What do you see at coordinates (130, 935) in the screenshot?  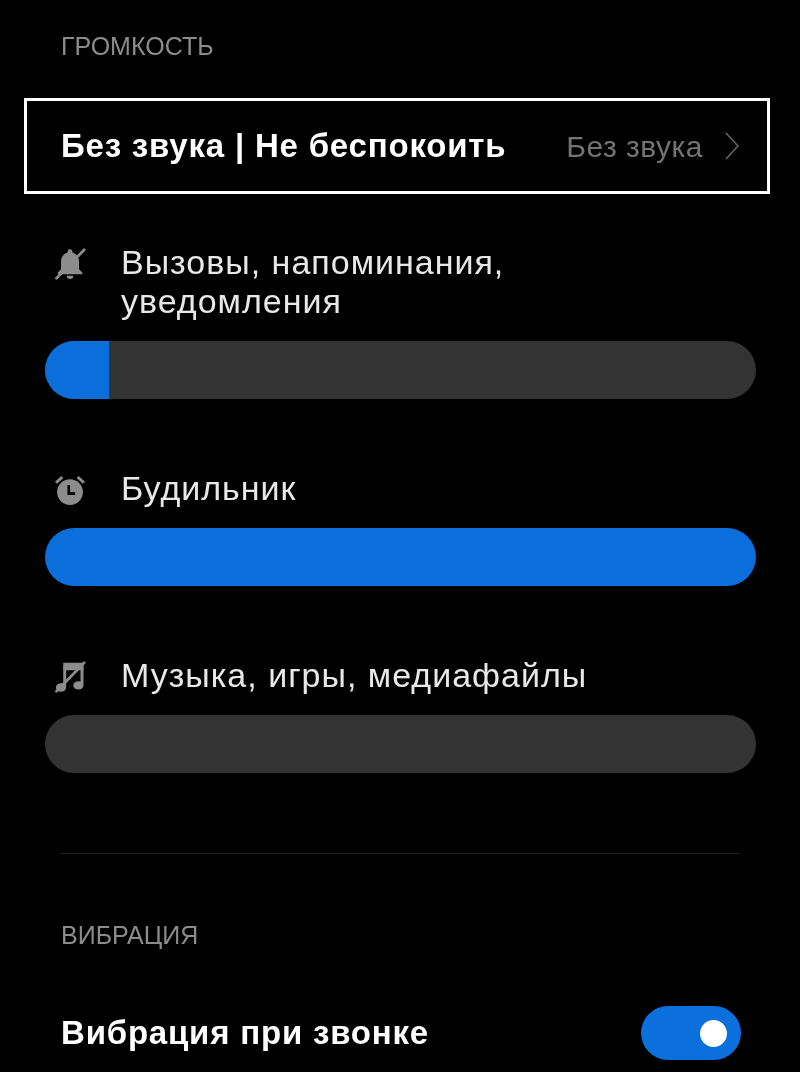 I see `section-header: ВИБРАЦИЯ` at bounding box center [130, 935].